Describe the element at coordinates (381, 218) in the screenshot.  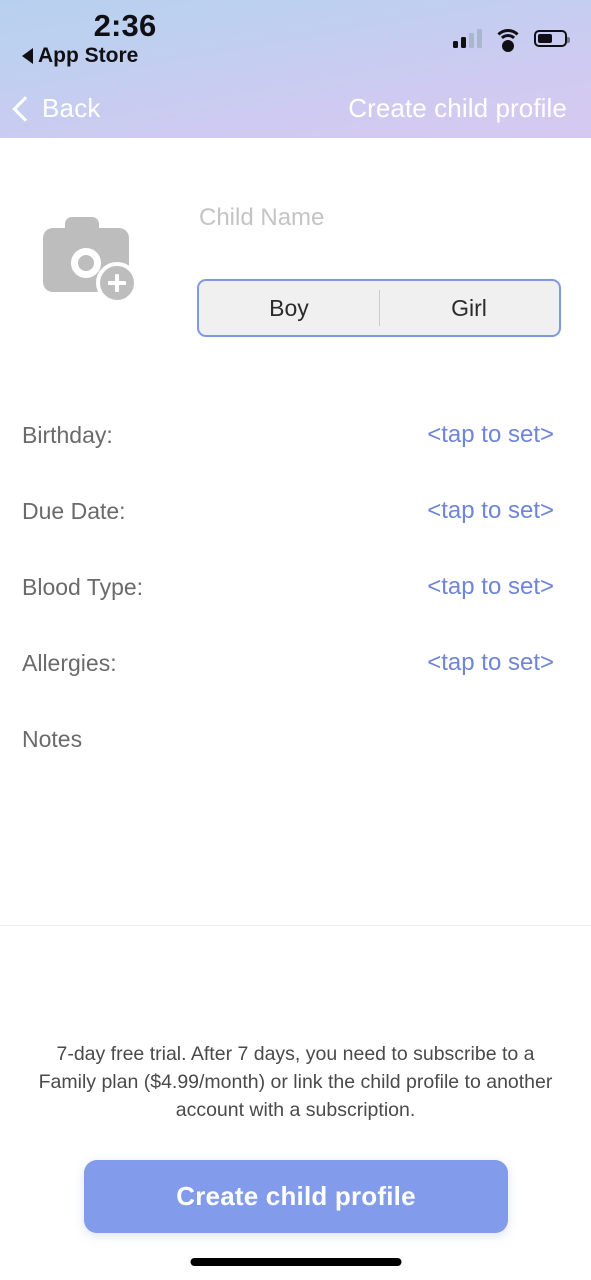
I see `child-name-input: Child Name` at that location.